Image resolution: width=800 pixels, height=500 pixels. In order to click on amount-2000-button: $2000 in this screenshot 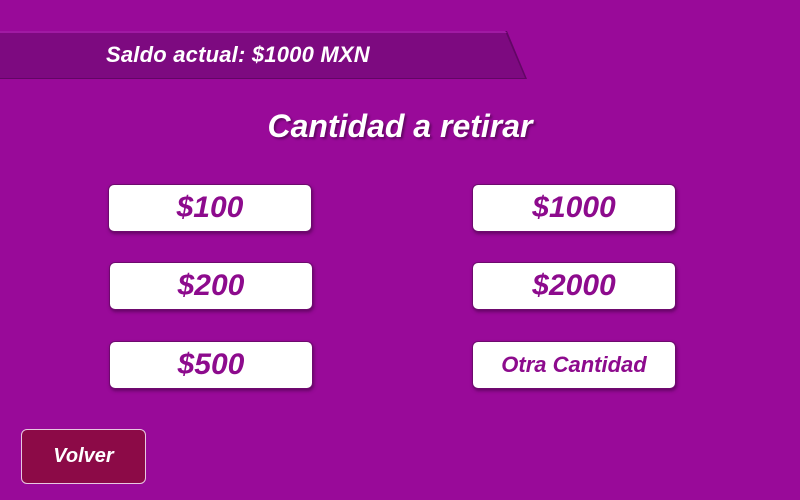, I will do `click(574, 286)`.